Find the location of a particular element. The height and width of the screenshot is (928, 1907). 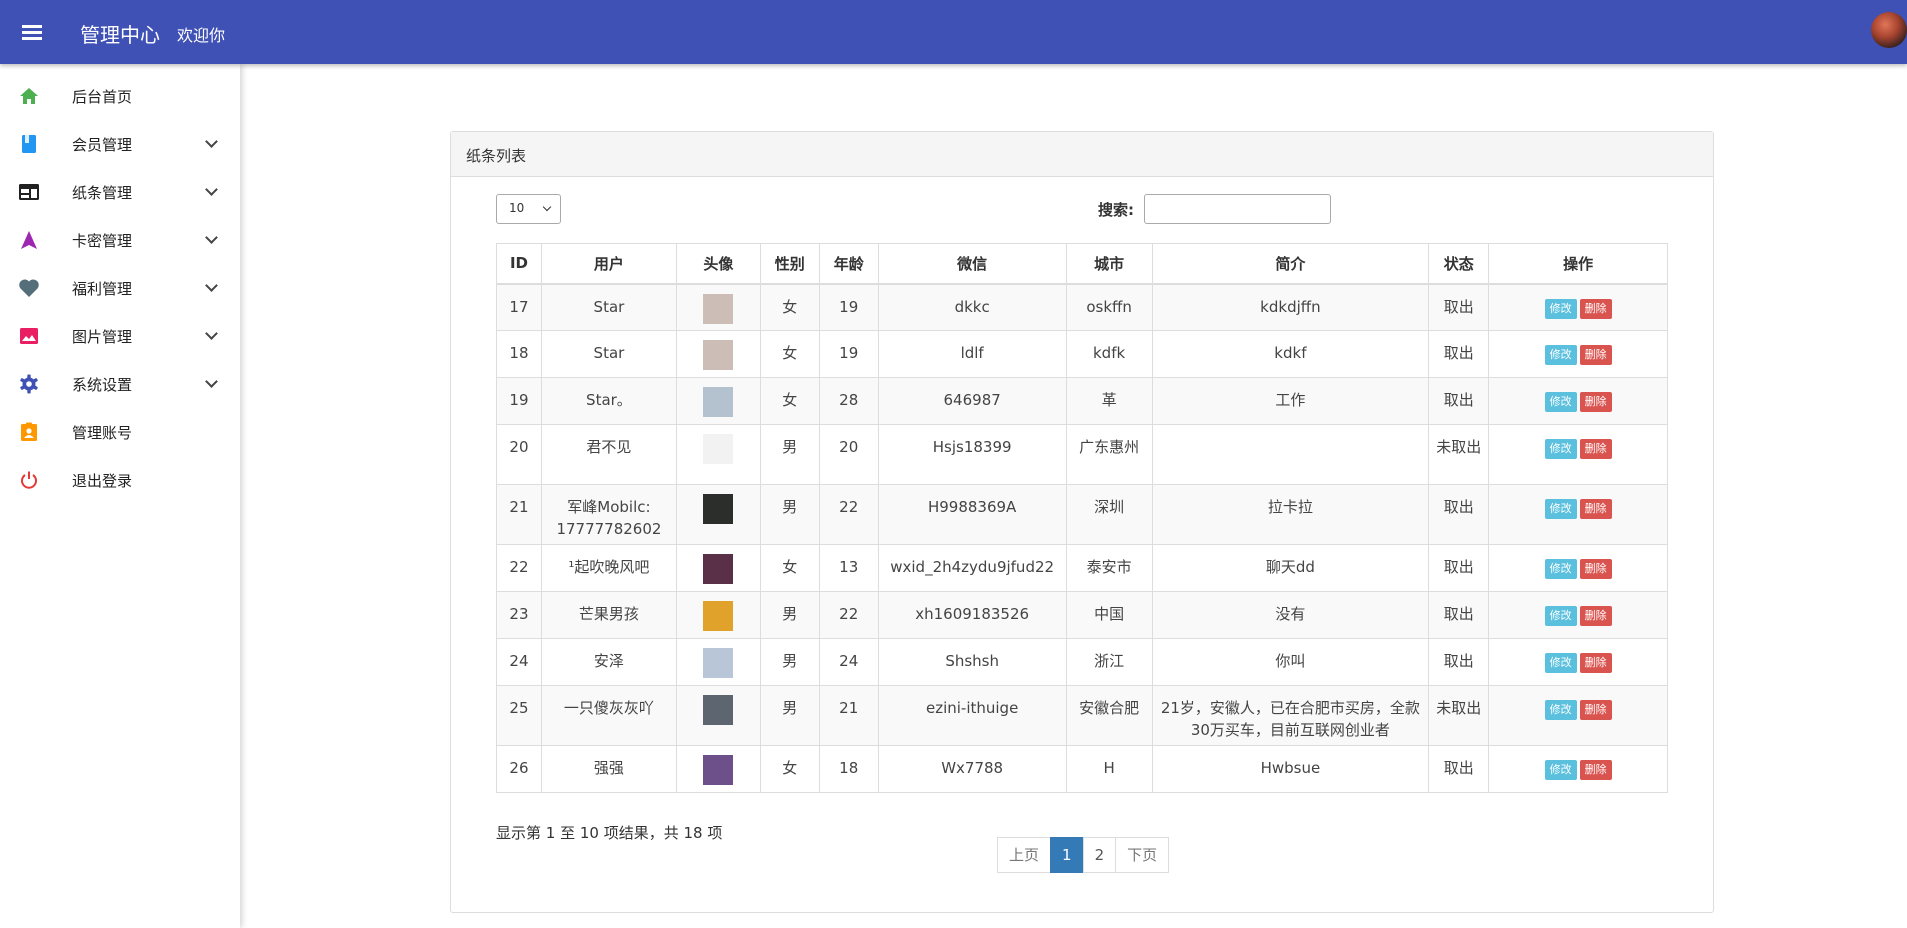

page-button-1: 1 is located at coordinates (1067, 855).